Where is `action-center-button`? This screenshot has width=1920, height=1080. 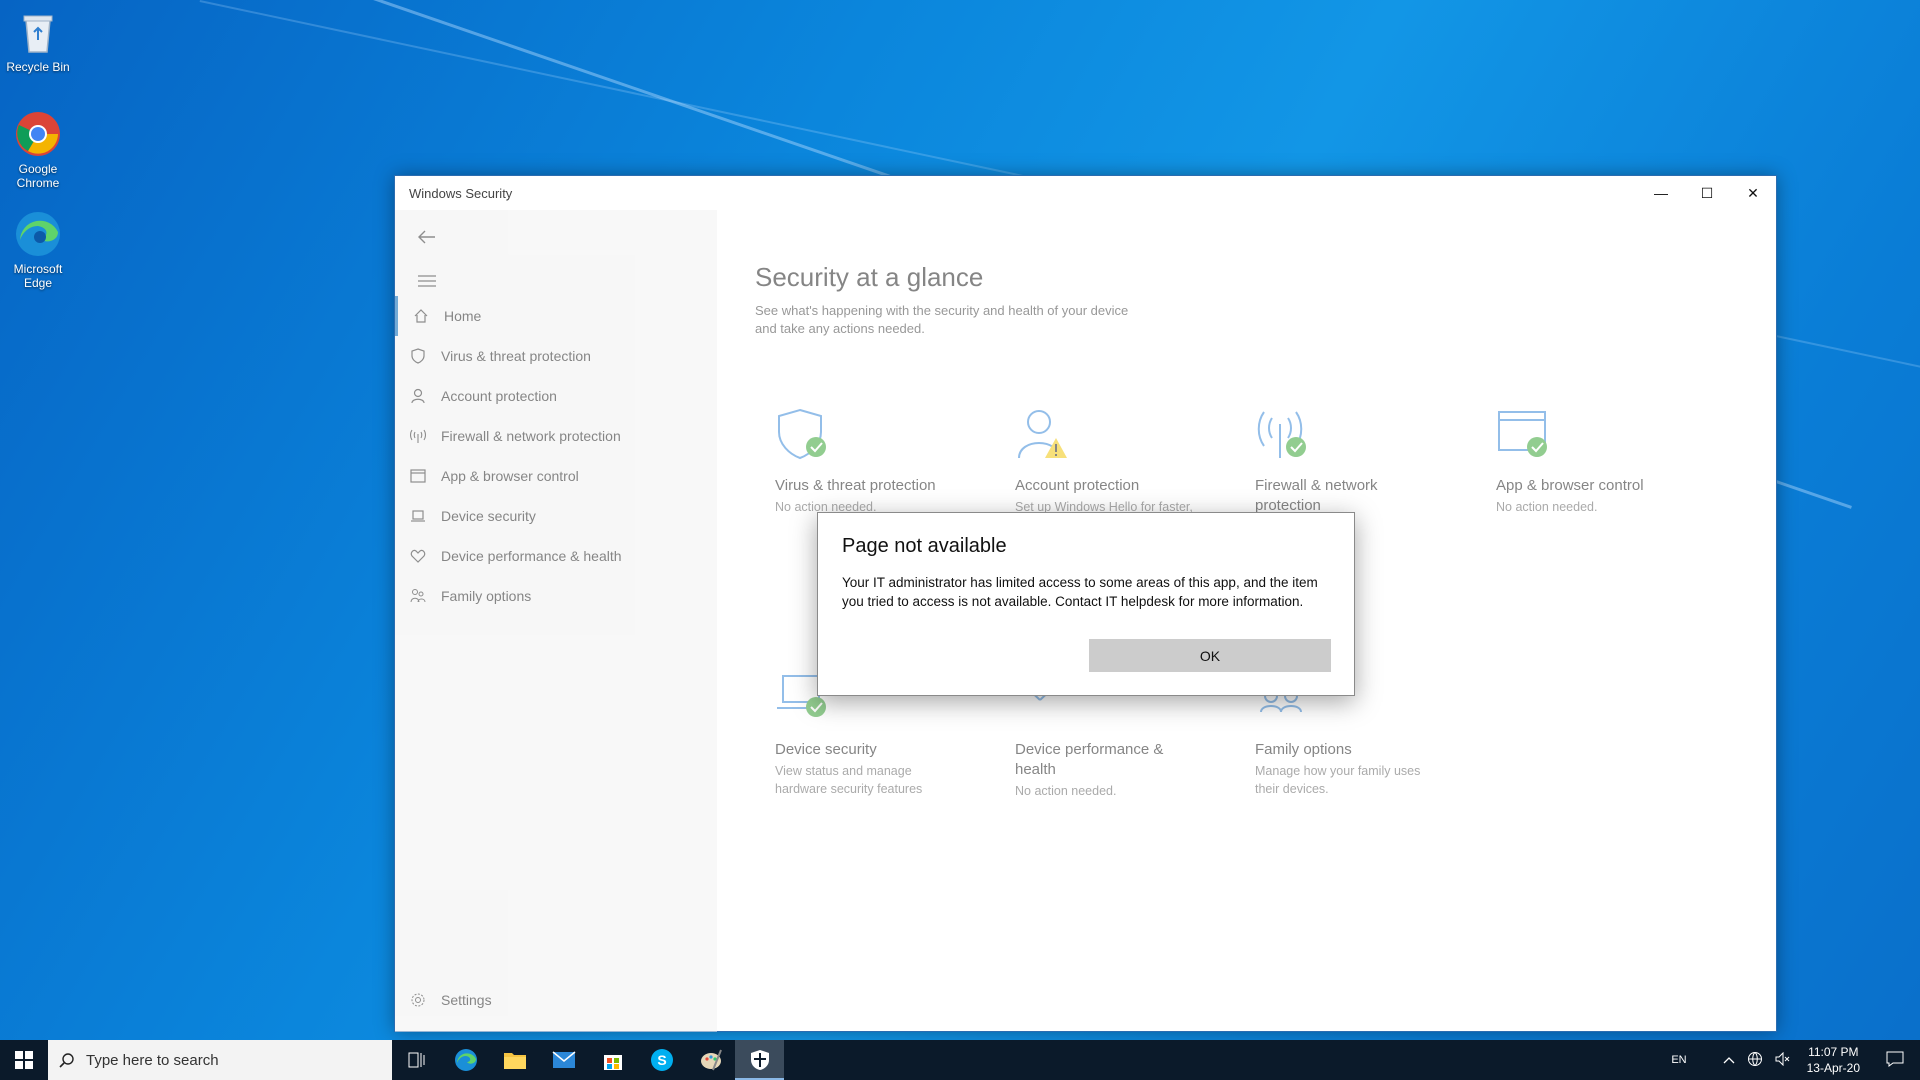 action-center-button is located at coordinates (1895, 1060).